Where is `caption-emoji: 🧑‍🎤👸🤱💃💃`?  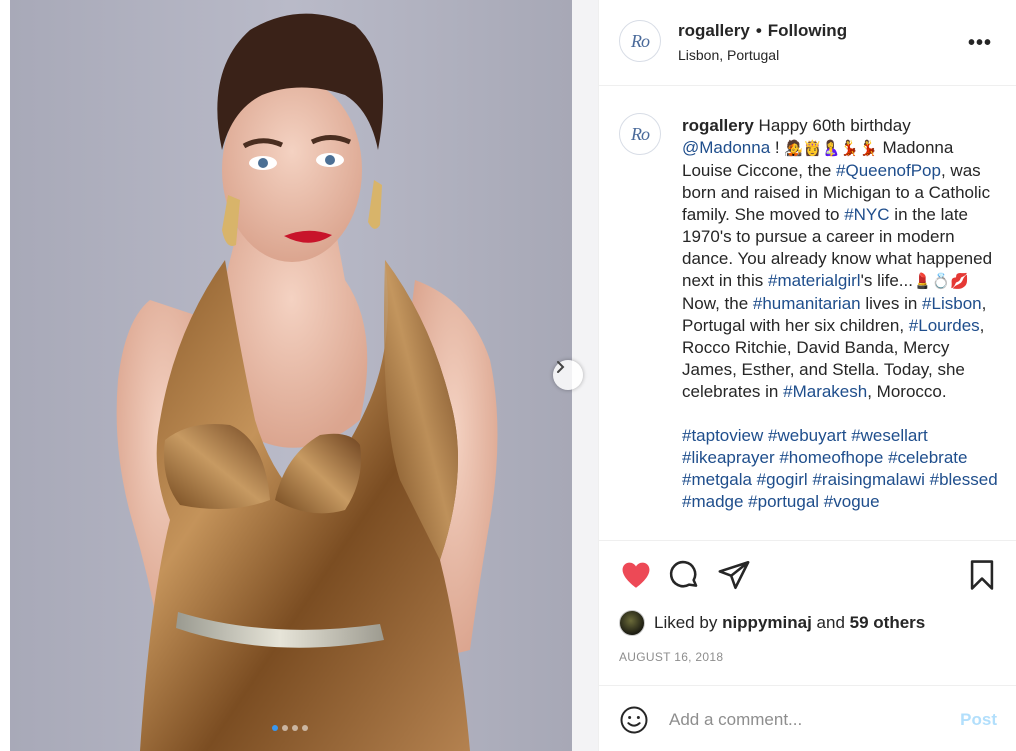
caption-emoji: 🧑‍🎤👸🤱💃💃 is located at coordinates (831, 148).